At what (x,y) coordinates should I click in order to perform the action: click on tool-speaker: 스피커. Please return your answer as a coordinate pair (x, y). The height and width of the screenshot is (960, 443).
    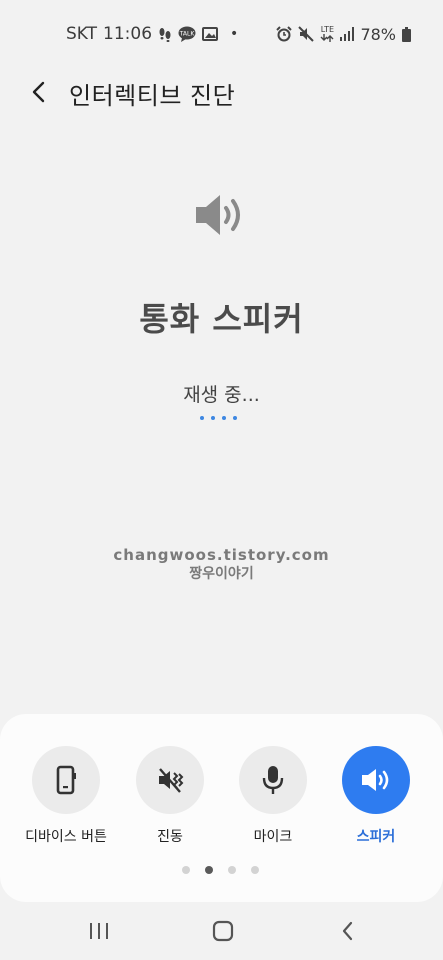
    Looking at the image, I should click on (376, 796).